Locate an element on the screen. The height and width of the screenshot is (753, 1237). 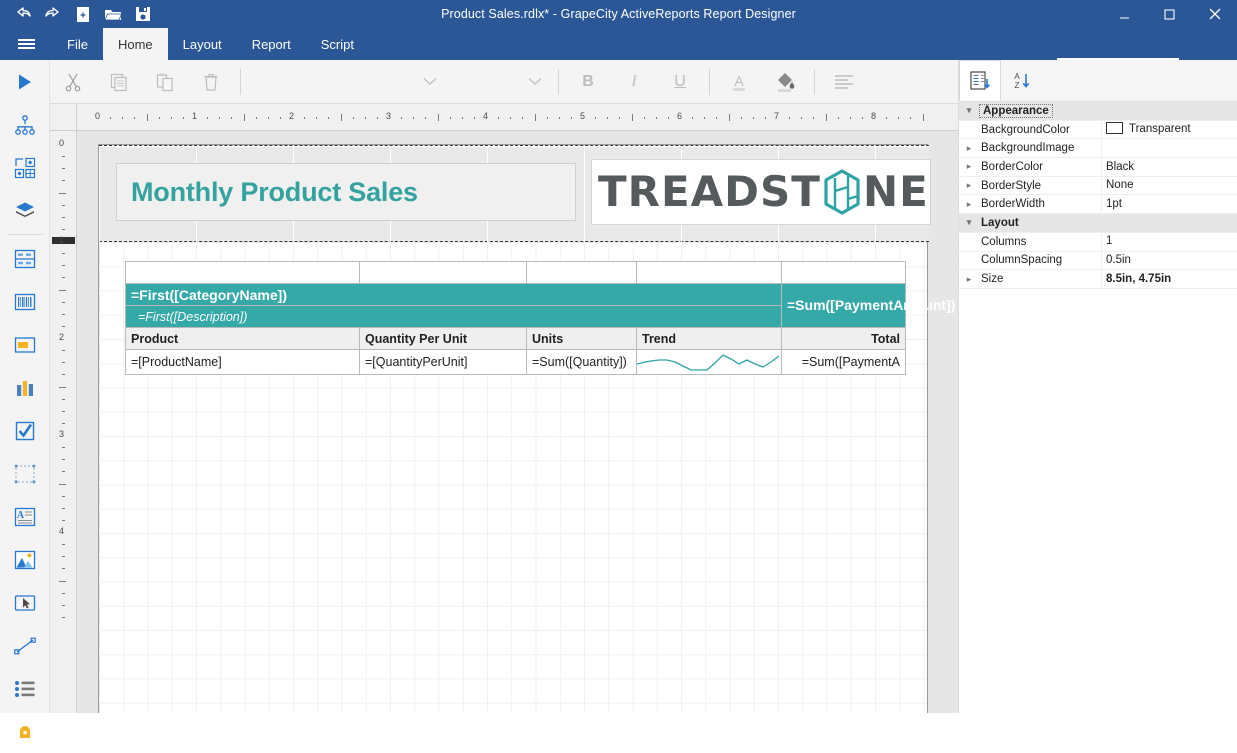
pointer-tool is located at coordinates (25, 602).